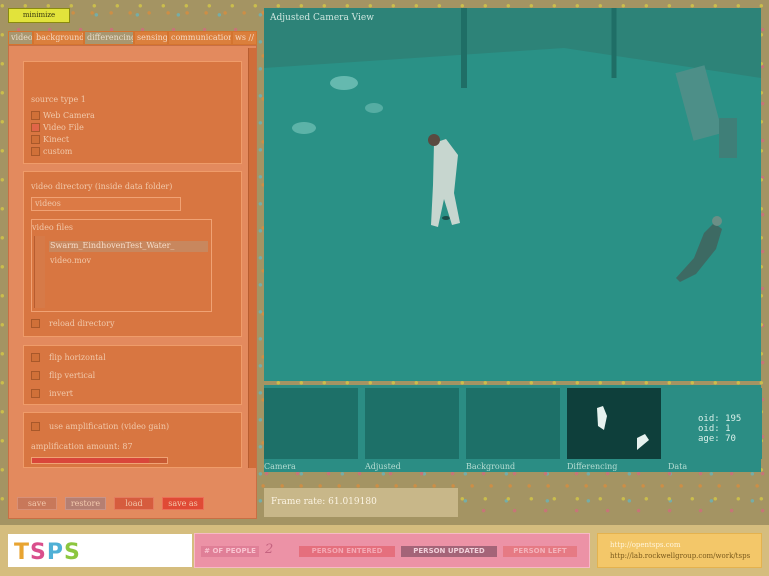 This screenshot has width=769, height=576. I want to click on tab-sensing: sensing, so click(151, 38).